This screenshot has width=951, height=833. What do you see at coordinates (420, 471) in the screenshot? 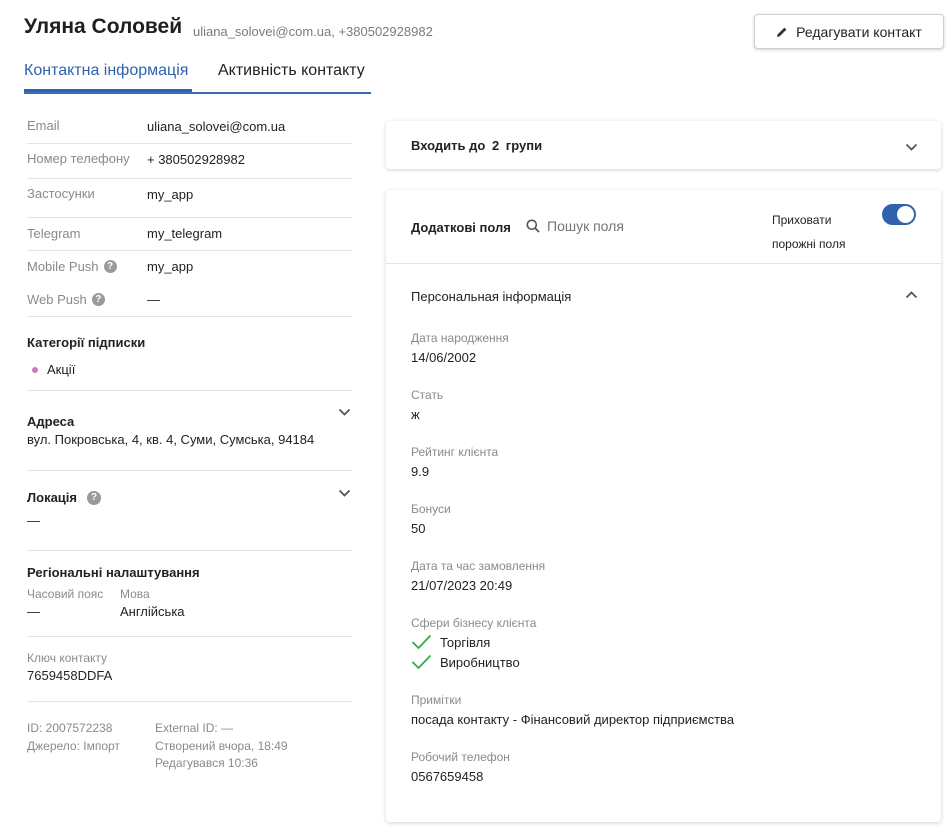
I see `field-value-rating: 9.9` at bounding box center [420, 471].